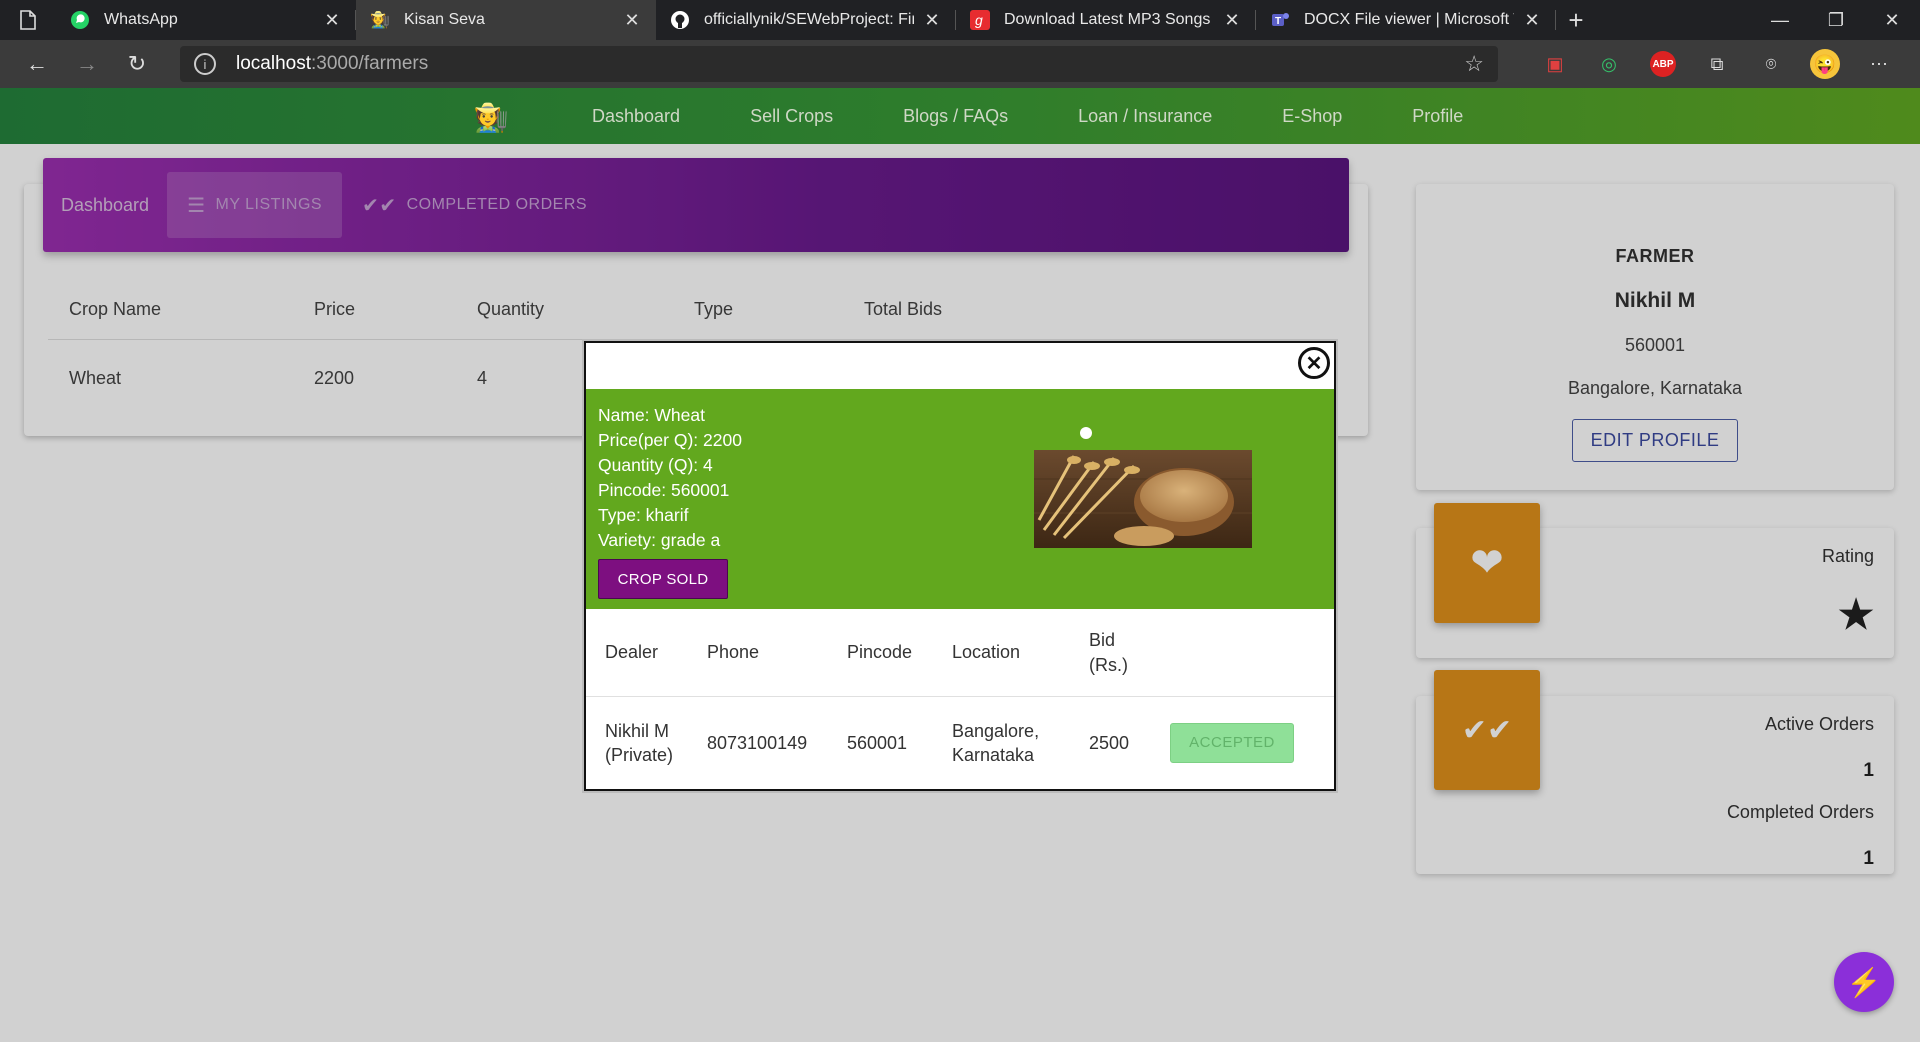 This screenshot has height=1042, width=1920. I want to click on crop-name-line: Name: Wheat, so click(651, 415).